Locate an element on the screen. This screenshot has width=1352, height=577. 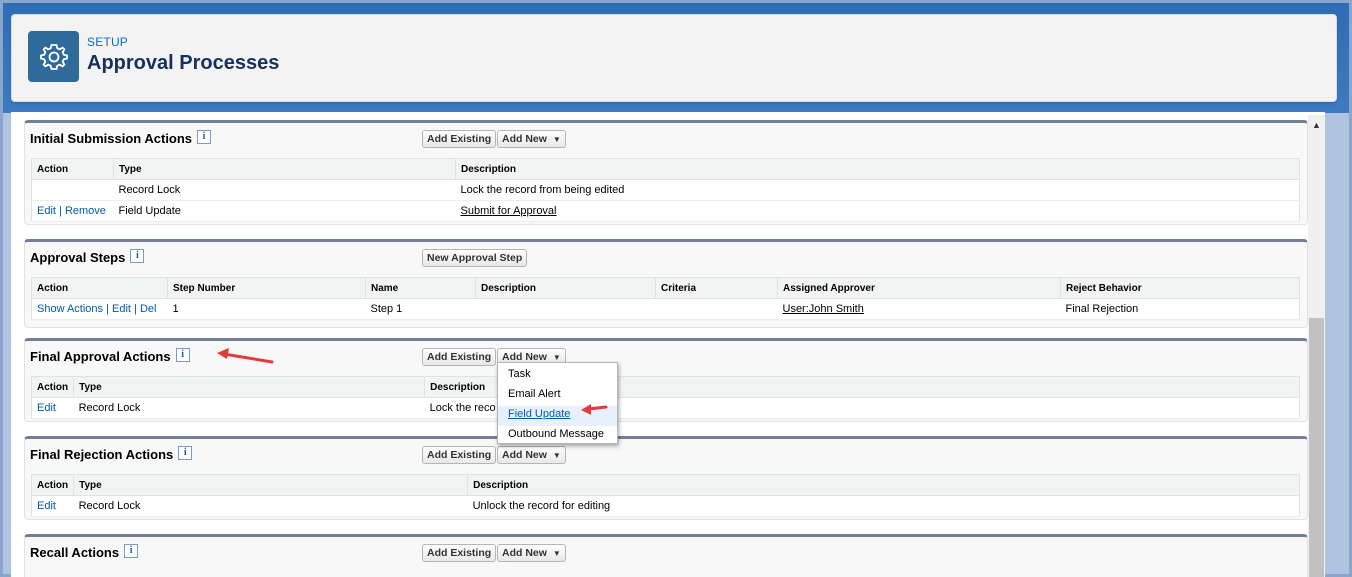
description-cell: Unlock the record for editing is located at coordinates (883, 506).